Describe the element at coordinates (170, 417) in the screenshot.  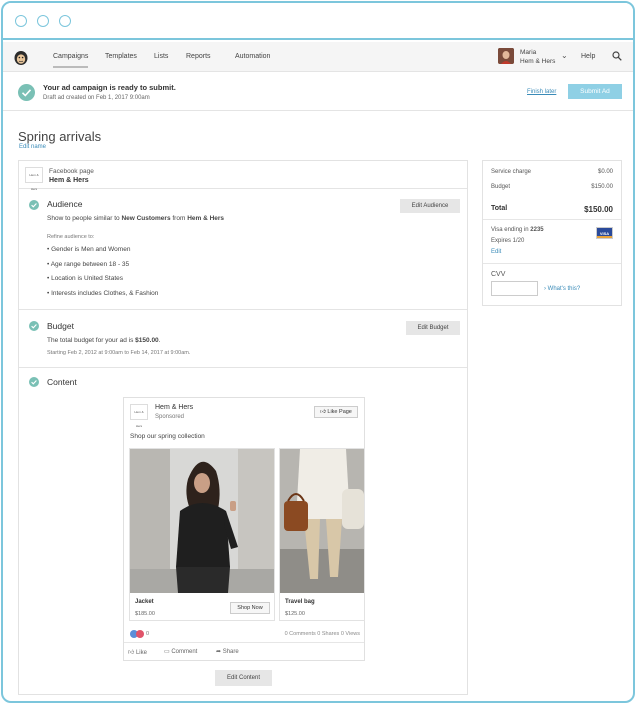
I see `ad-sponsored-label: Sponsored` at that location.